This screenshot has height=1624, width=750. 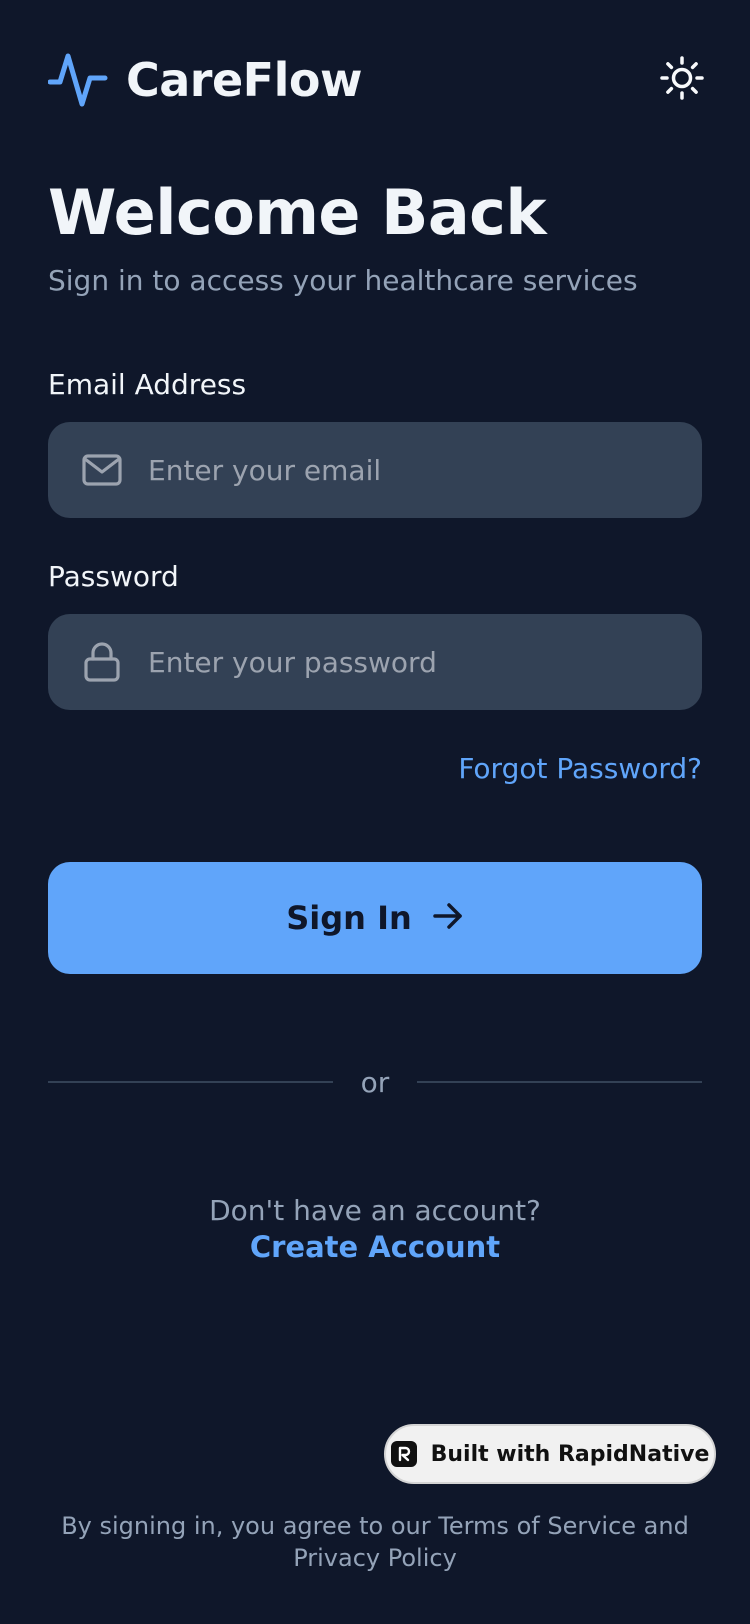 What do you see at coordinates (559, 1082) in the screenshot?
I see `divider-line-right` at bounding box center [559, 1082].